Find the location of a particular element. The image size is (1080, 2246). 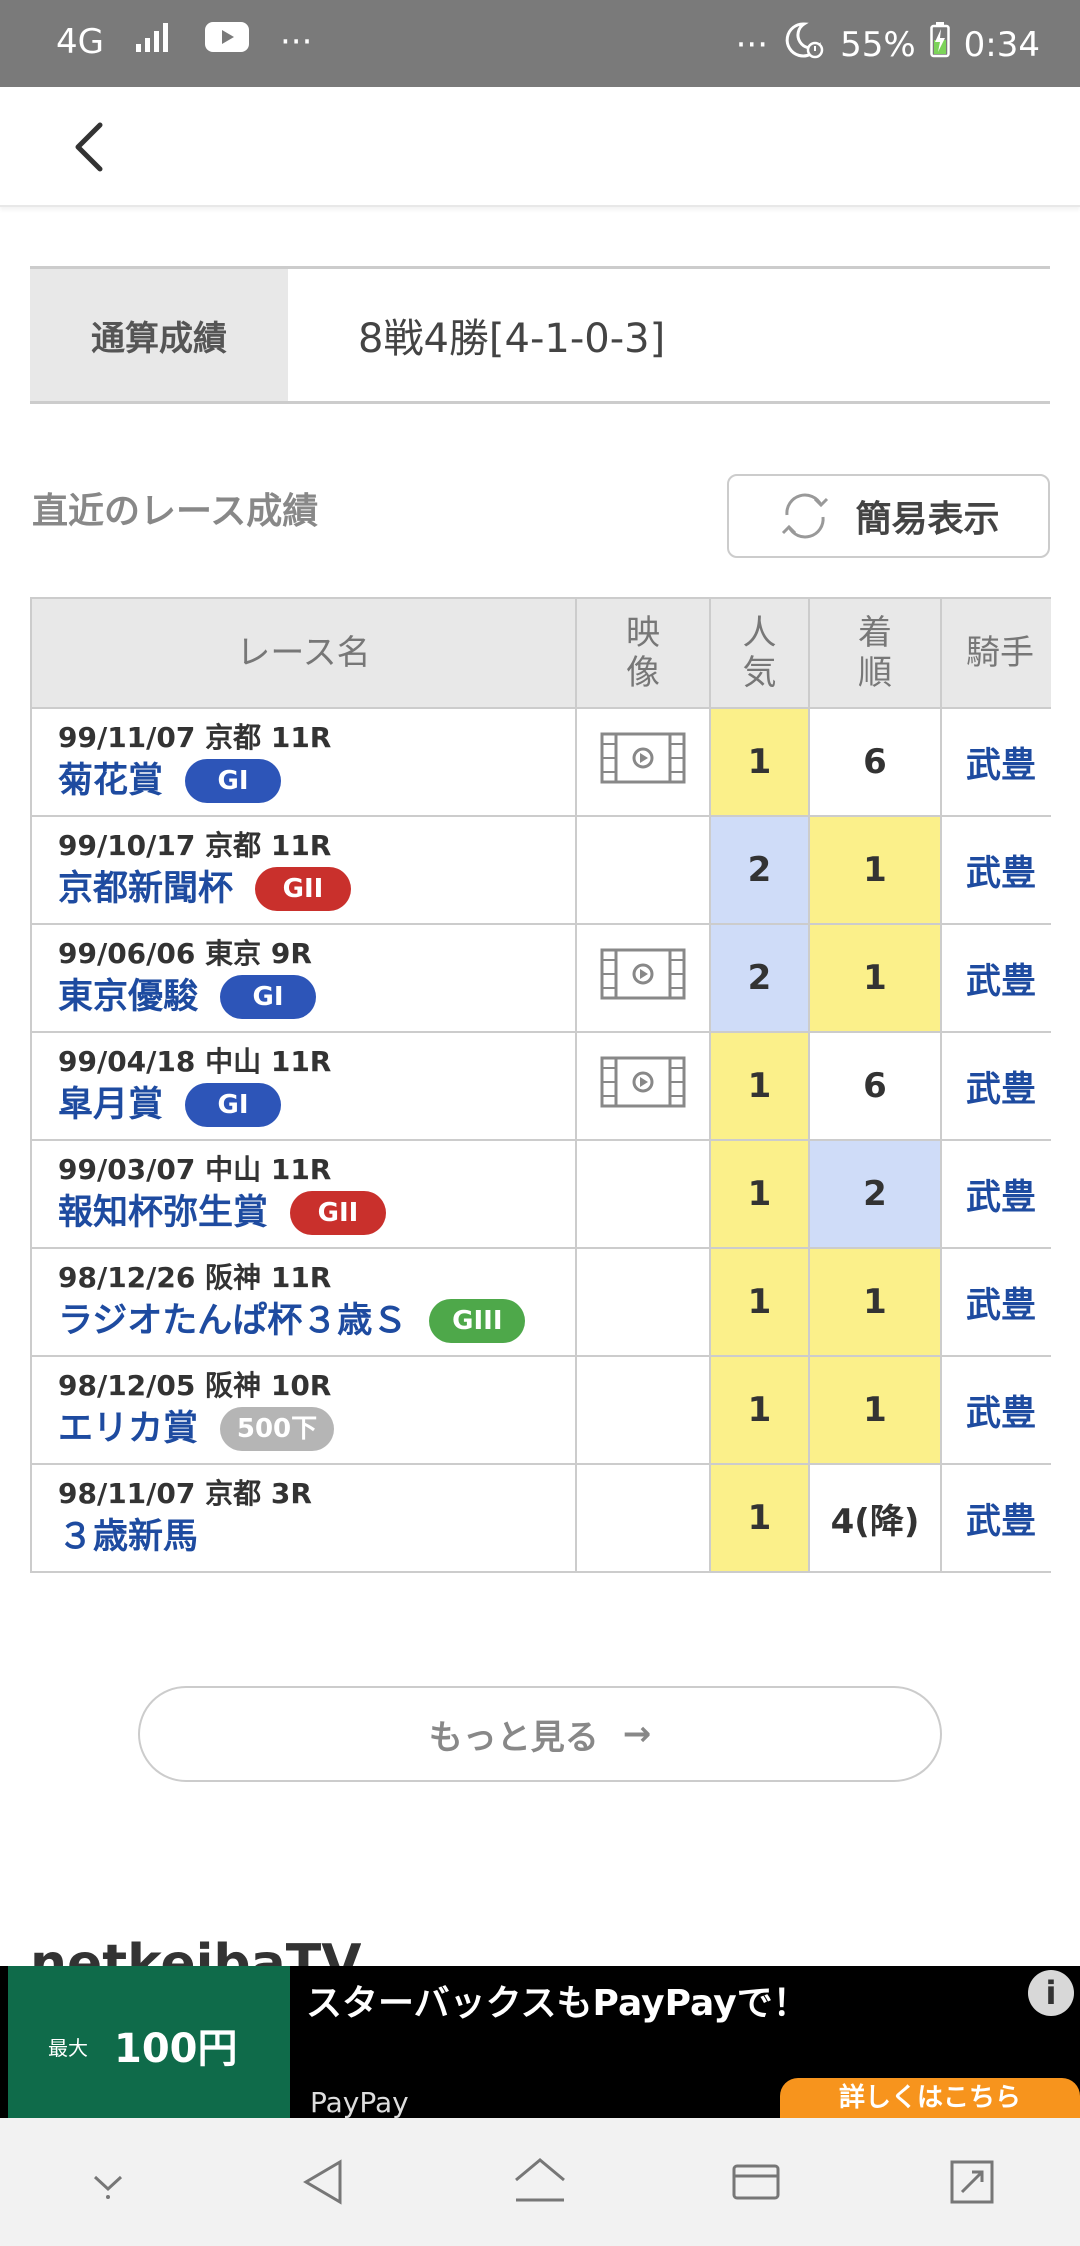

race-name-link: 菊花賞 is located at coordinates (110, 781).